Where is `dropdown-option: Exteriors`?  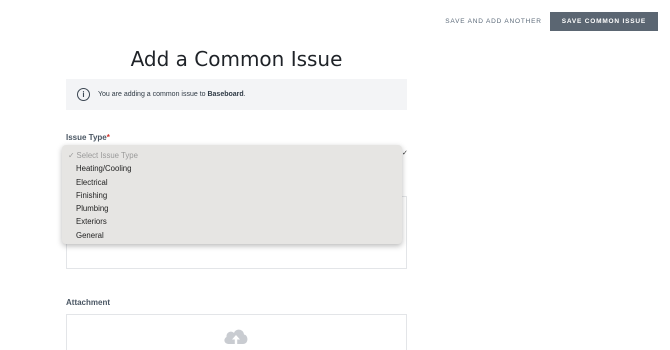
dropdown-option: Exteriors is located at coordinates (232, 221).